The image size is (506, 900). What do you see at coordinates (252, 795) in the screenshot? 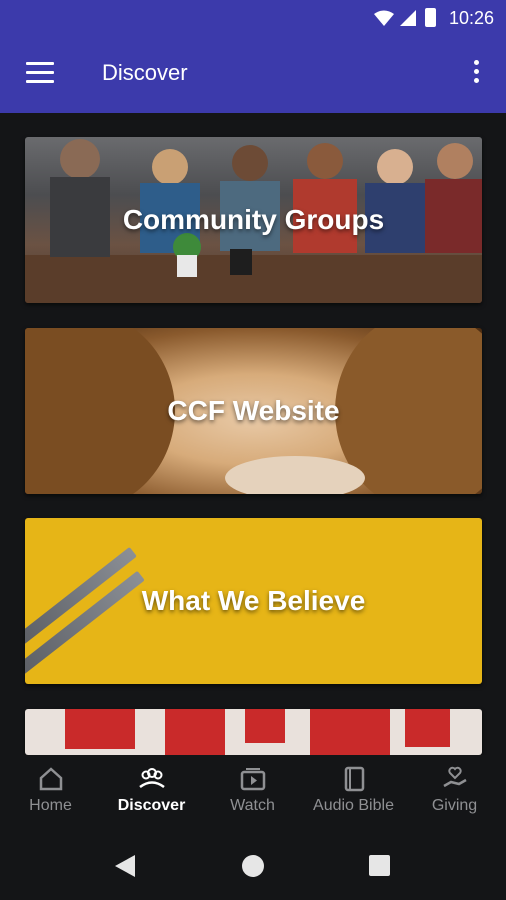
I see `nav-watch: Watch` at bounding box center [252, 795].